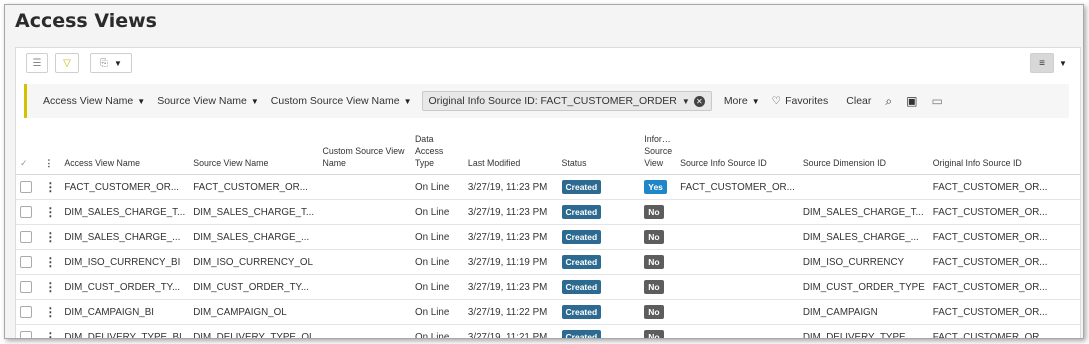 This screenshot has width=1089, height=344. I want to click on folder-icon: ▭, so click(936, 101).